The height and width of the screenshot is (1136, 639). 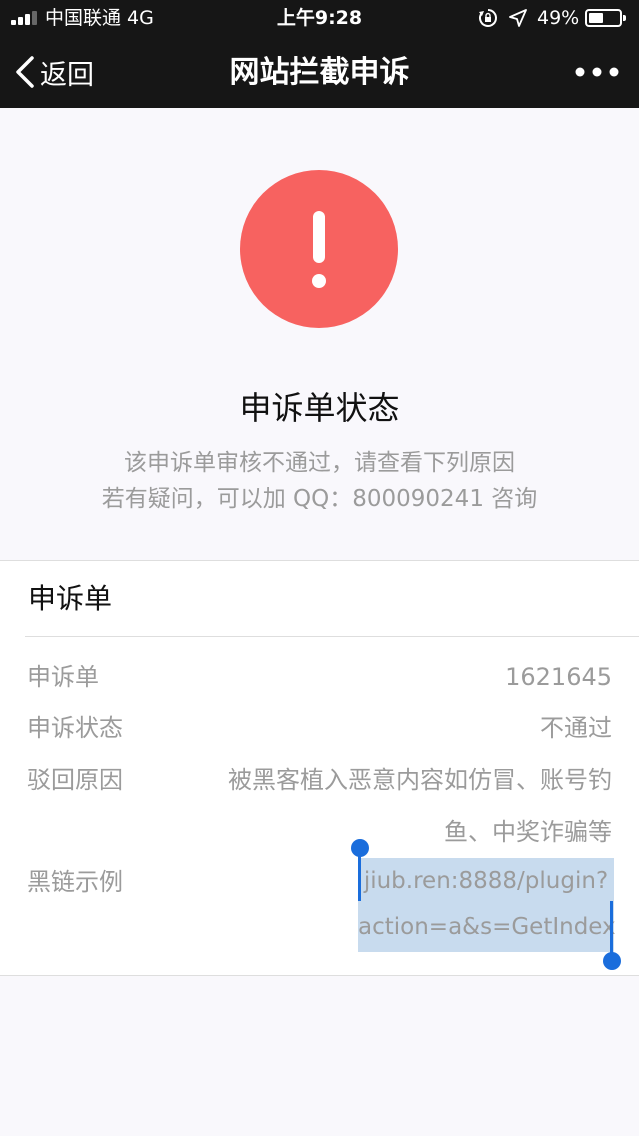 I want to click on form-title: 申诉单, so click(x=70, y=598).